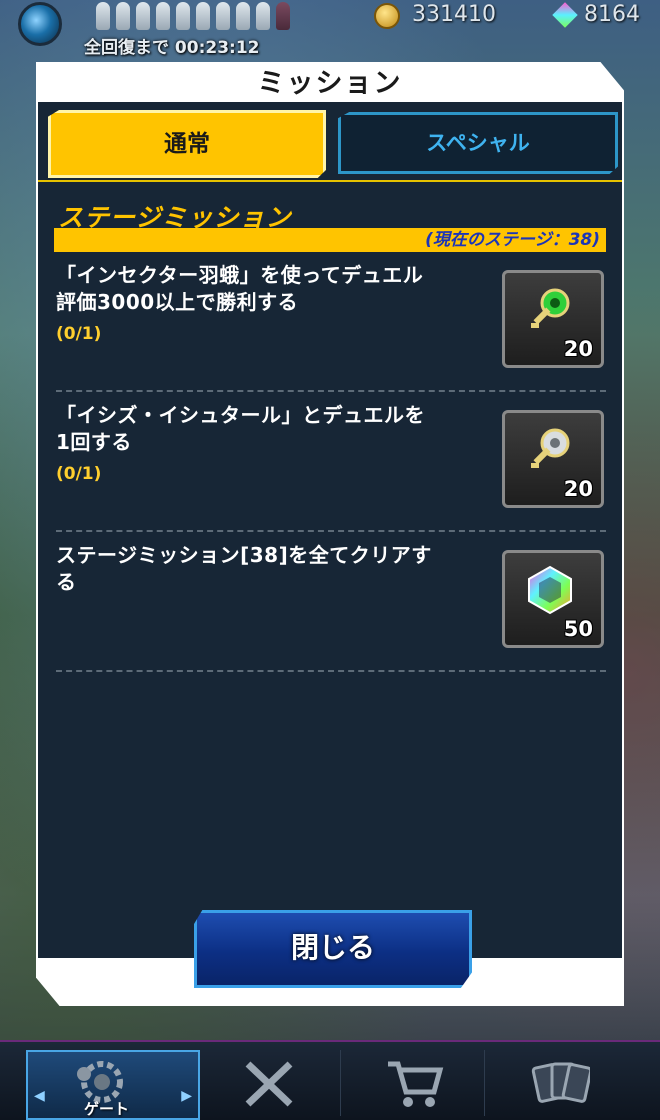 The width and height of the screenshot is (660, 1120). I want to click on gem-icon, so click(565, 15).